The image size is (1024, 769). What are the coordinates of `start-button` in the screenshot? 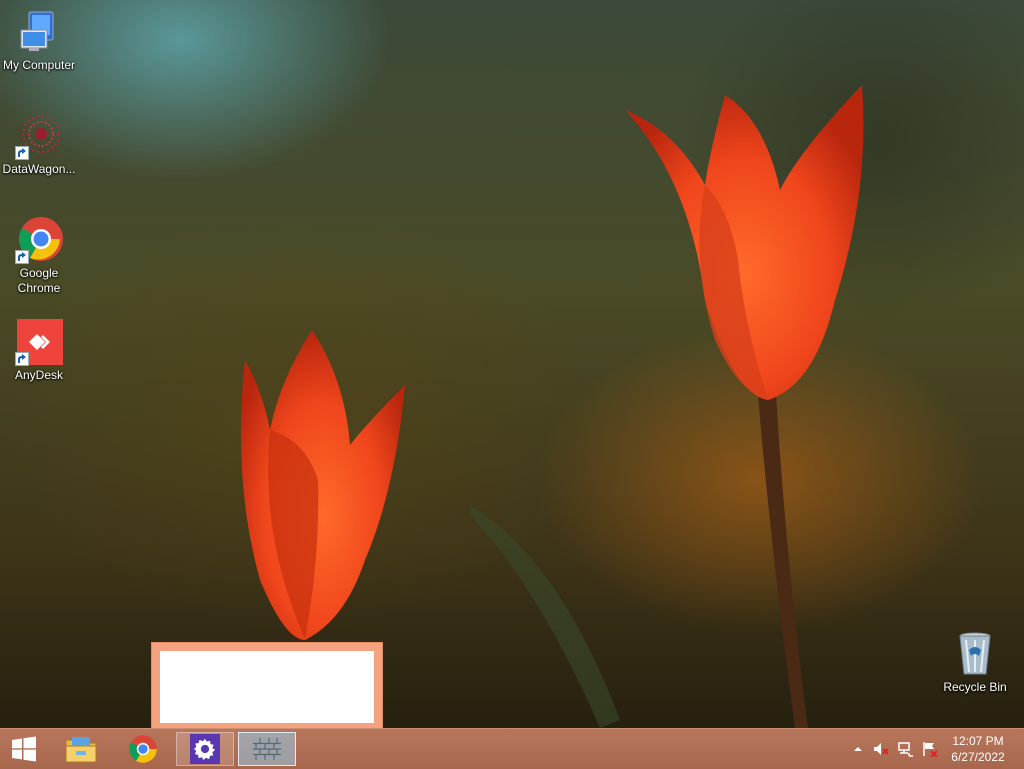 It's located at (24, 749).